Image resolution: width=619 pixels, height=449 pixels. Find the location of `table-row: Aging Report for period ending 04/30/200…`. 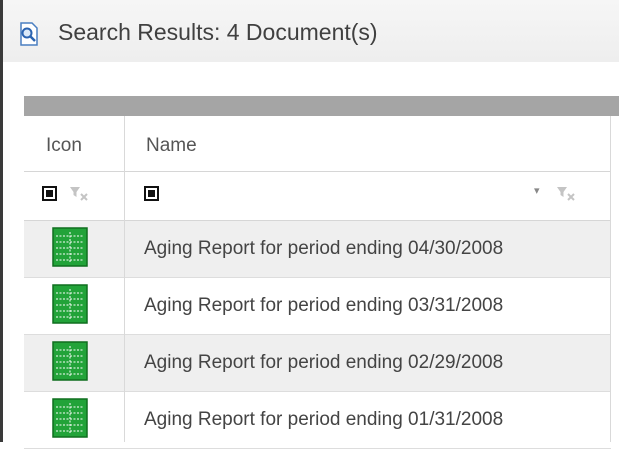

table-row: Aging Report for period ending 04/30/200… is located at coordinates (317, 249).